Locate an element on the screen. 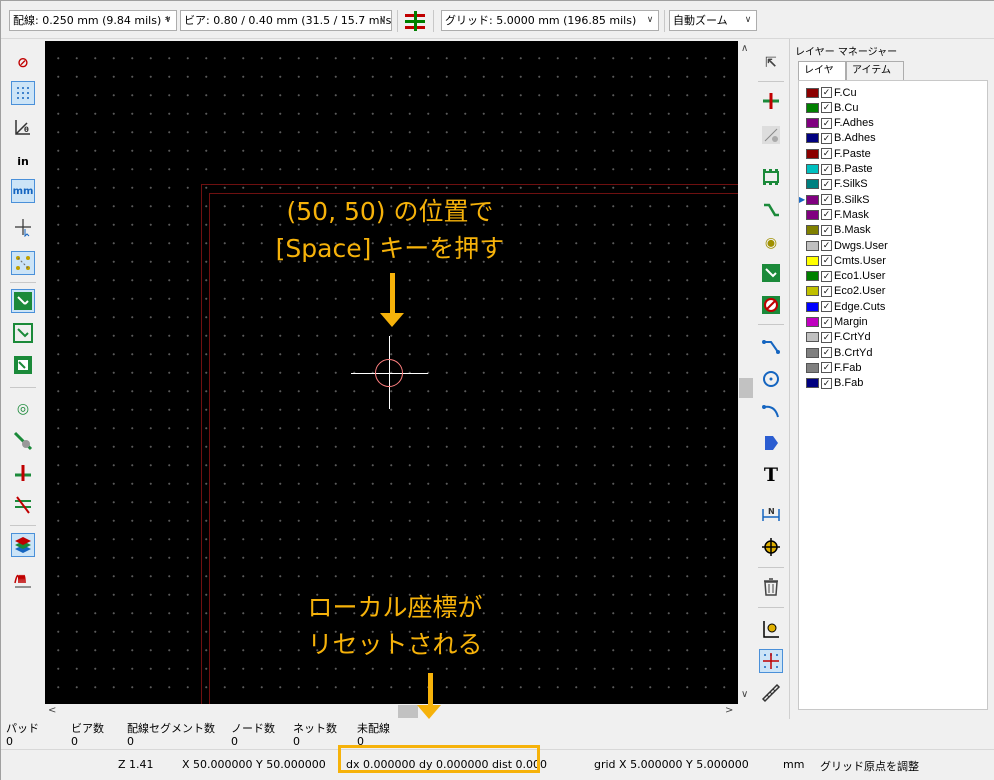  full-crosshair-icon is located at coordinates (23, 227).